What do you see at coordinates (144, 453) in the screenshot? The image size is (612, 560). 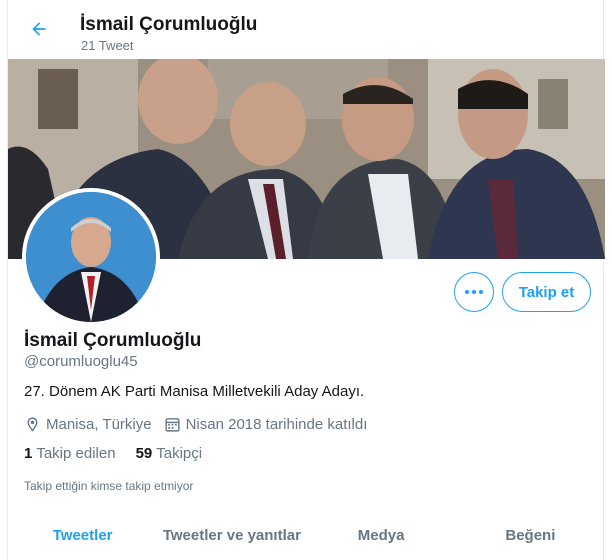 I see `followers-count: 59` at bounding box center [144, 453].